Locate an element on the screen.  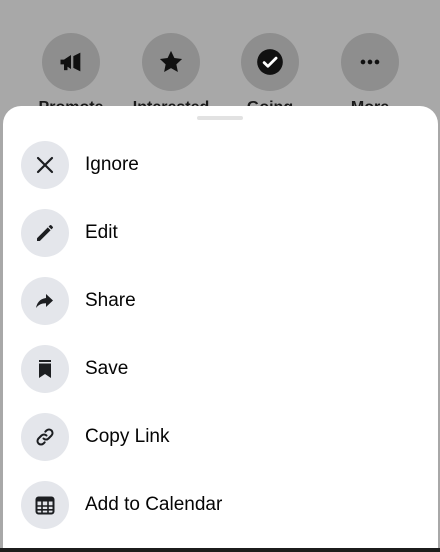
save-item: Save is located at coordinates (220, 369).